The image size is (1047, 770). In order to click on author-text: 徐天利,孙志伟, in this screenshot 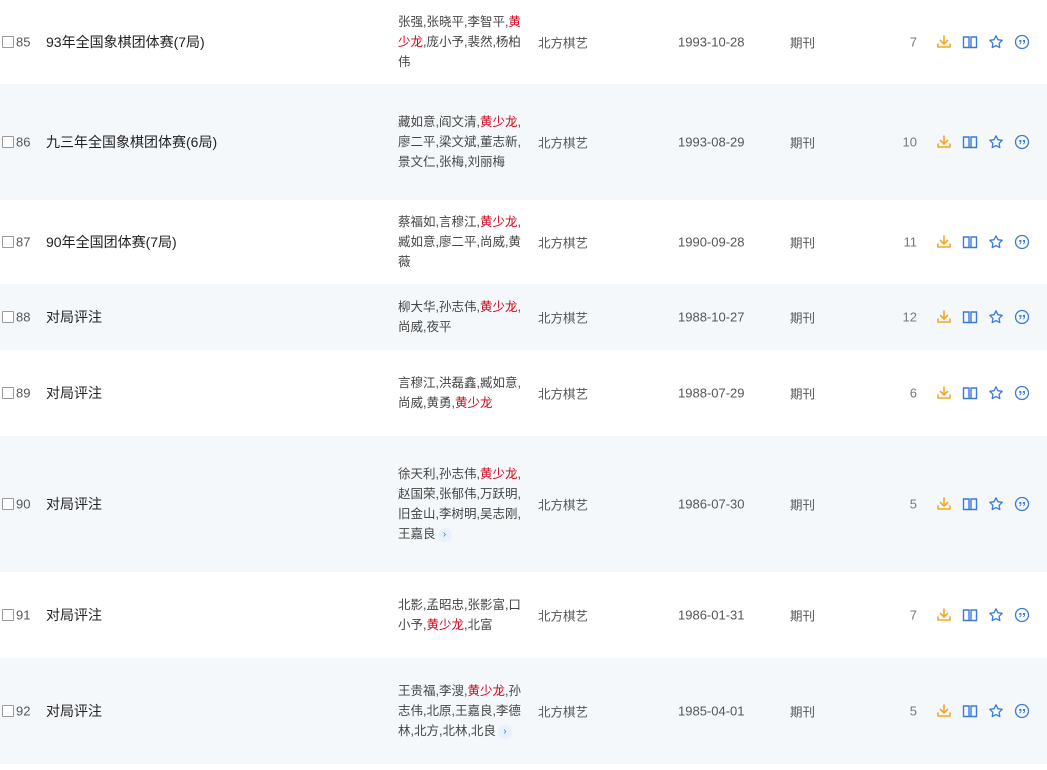, I will do `click(439, 474)`.